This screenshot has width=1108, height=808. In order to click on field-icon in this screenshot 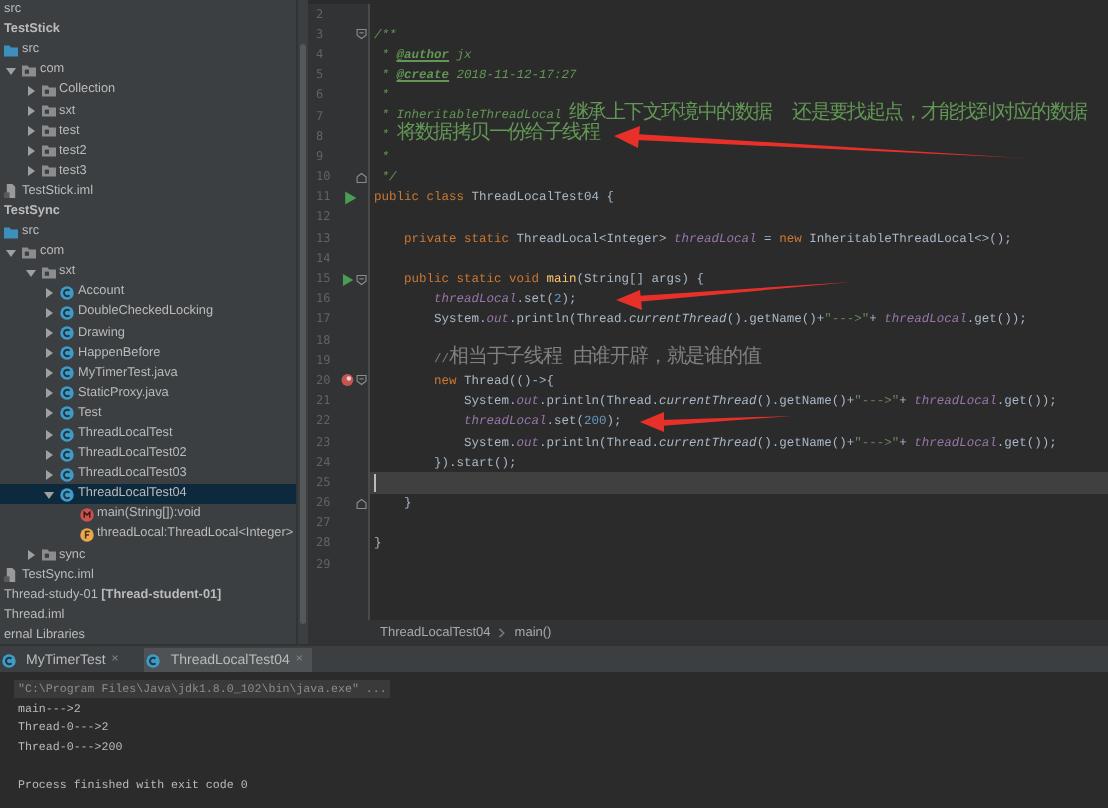, I will do `click(86, 534)`.